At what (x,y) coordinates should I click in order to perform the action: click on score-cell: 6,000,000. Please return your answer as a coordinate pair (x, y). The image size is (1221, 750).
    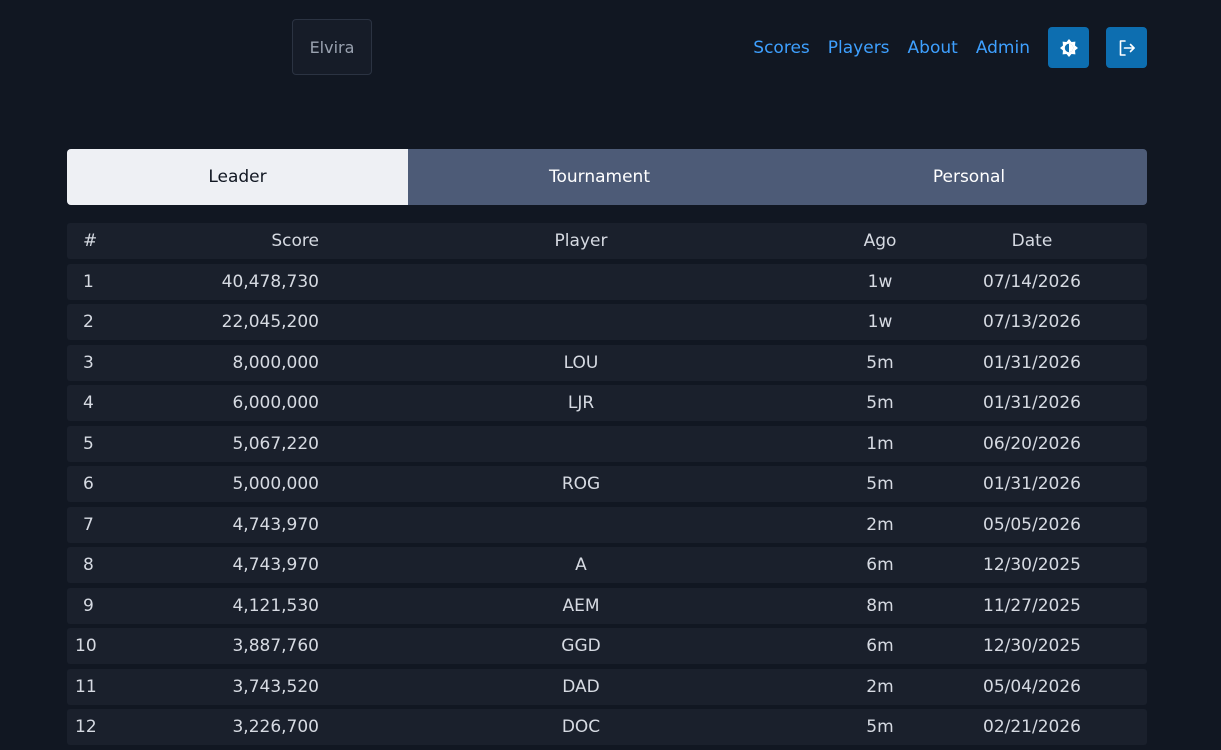
    Looking at the image, I should click on (275, 403).